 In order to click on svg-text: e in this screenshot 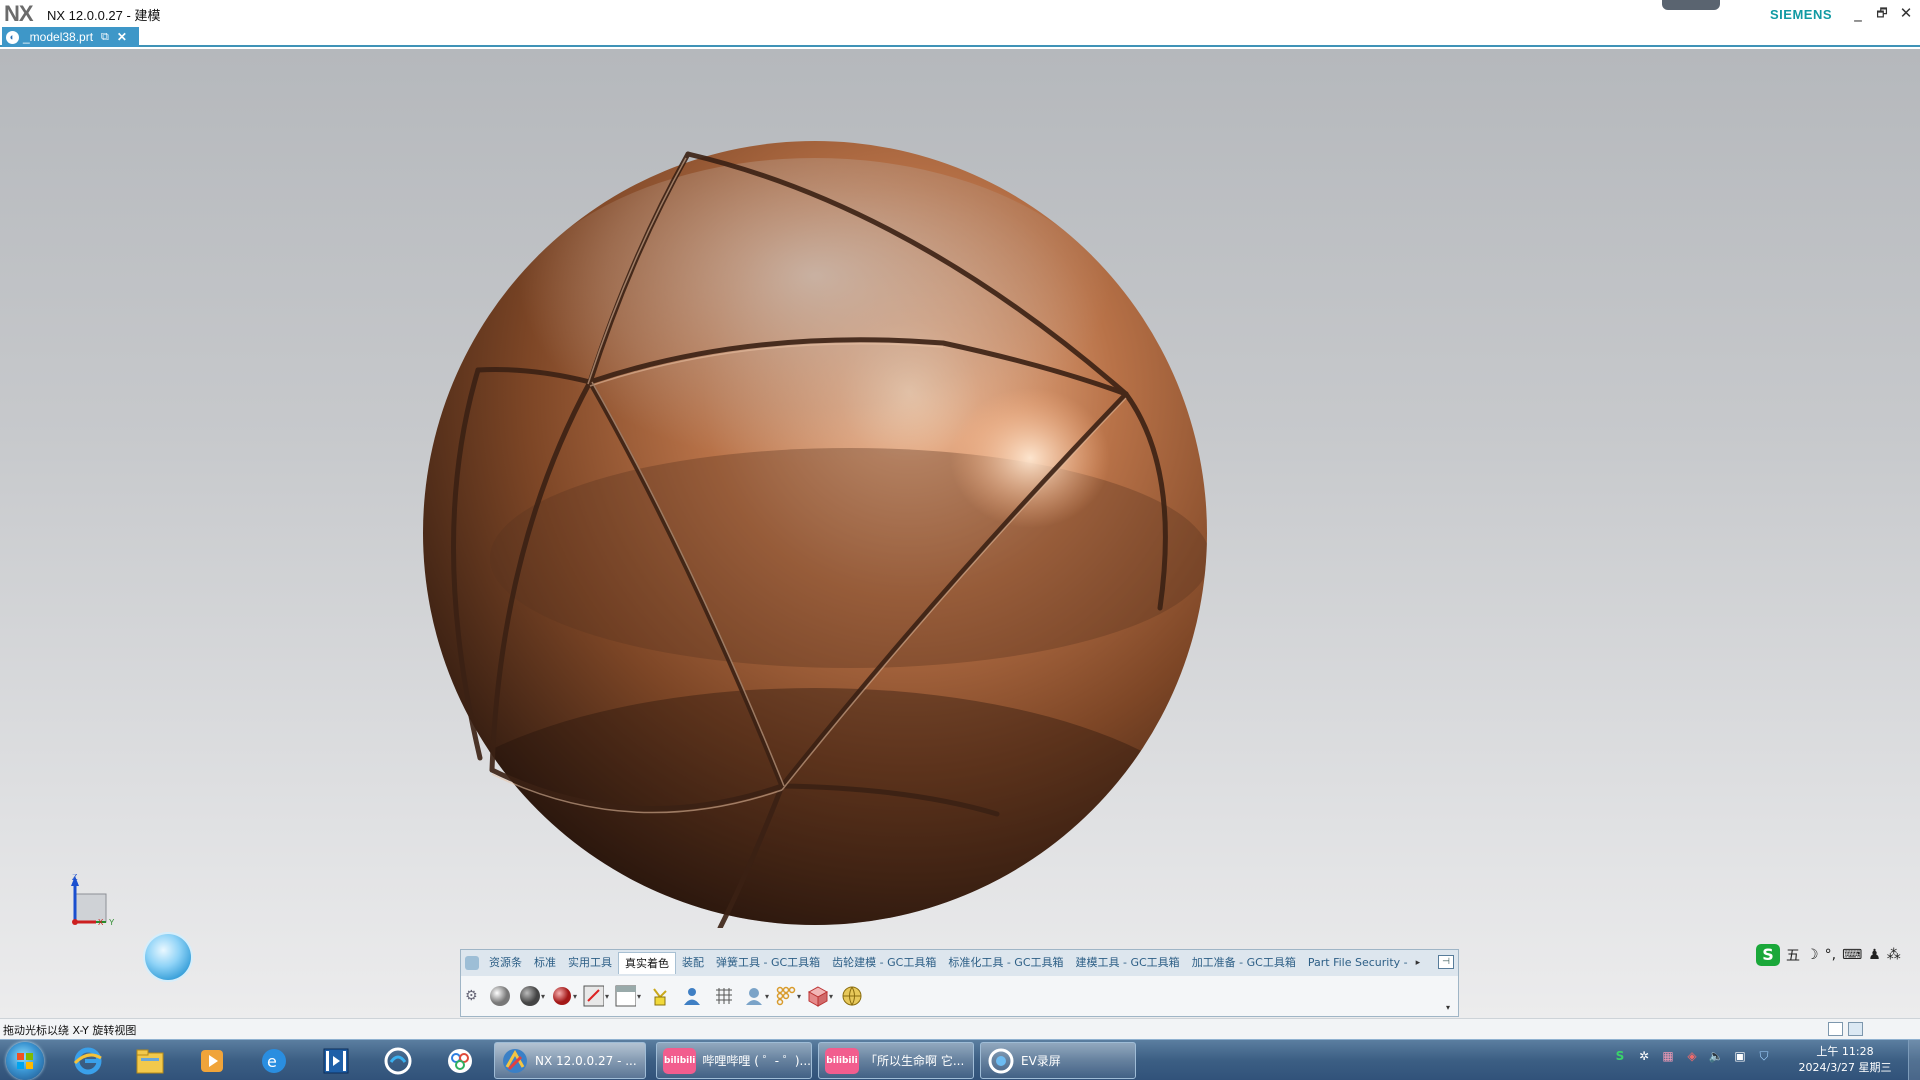, I will do `click(272, 1061)`.